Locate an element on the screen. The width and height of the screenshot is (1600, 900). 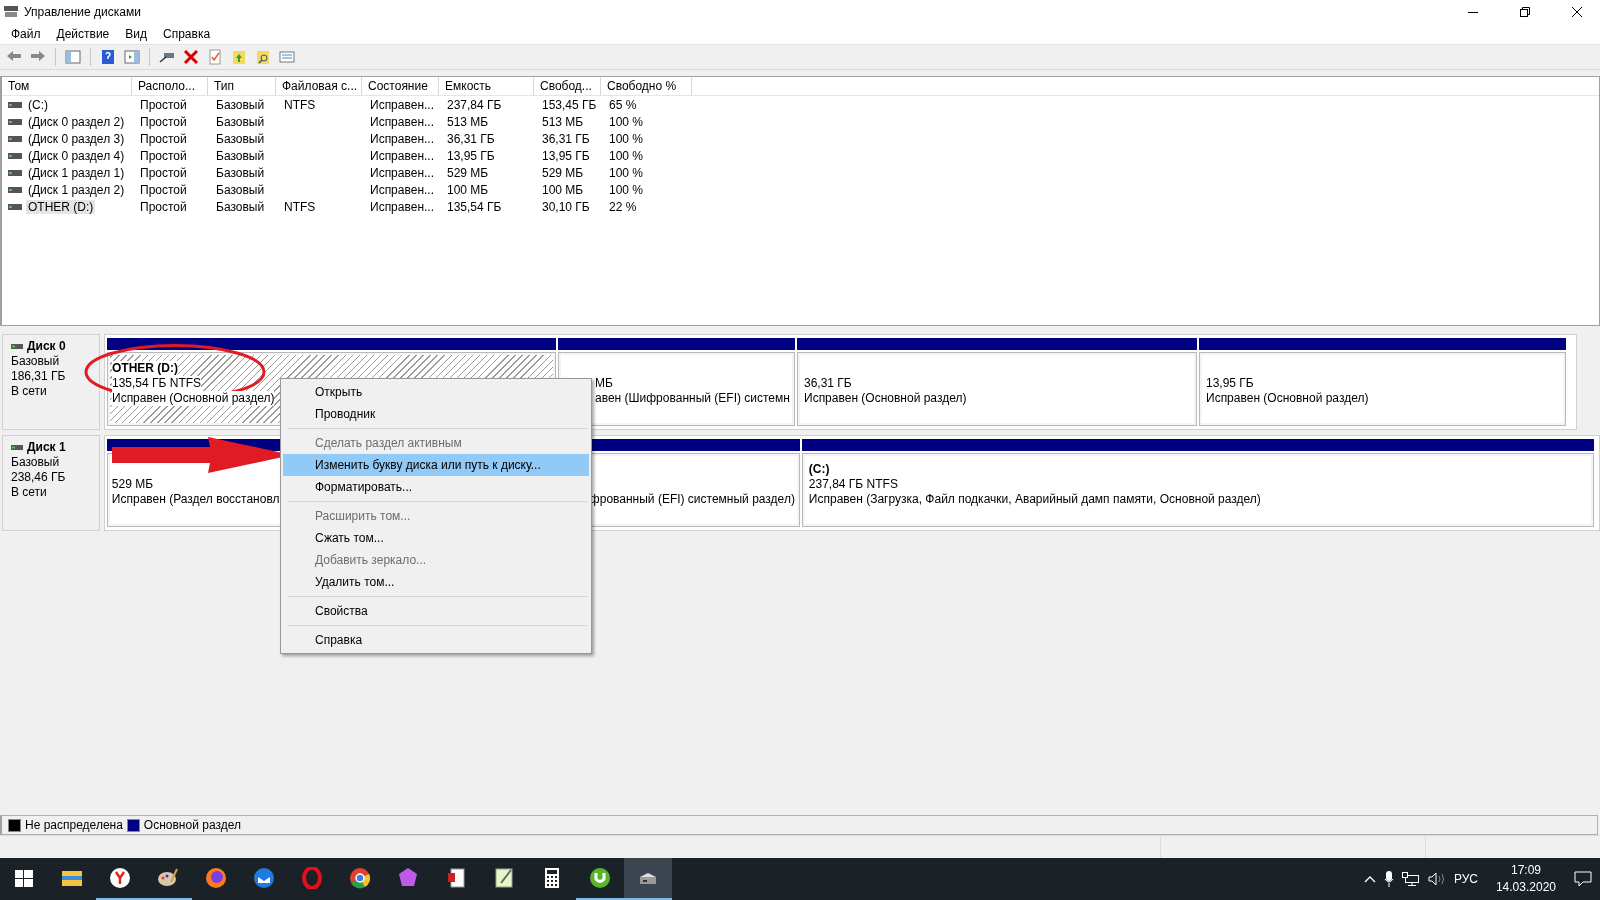
menu-item: Свойства is located at coordinates (436, 611).